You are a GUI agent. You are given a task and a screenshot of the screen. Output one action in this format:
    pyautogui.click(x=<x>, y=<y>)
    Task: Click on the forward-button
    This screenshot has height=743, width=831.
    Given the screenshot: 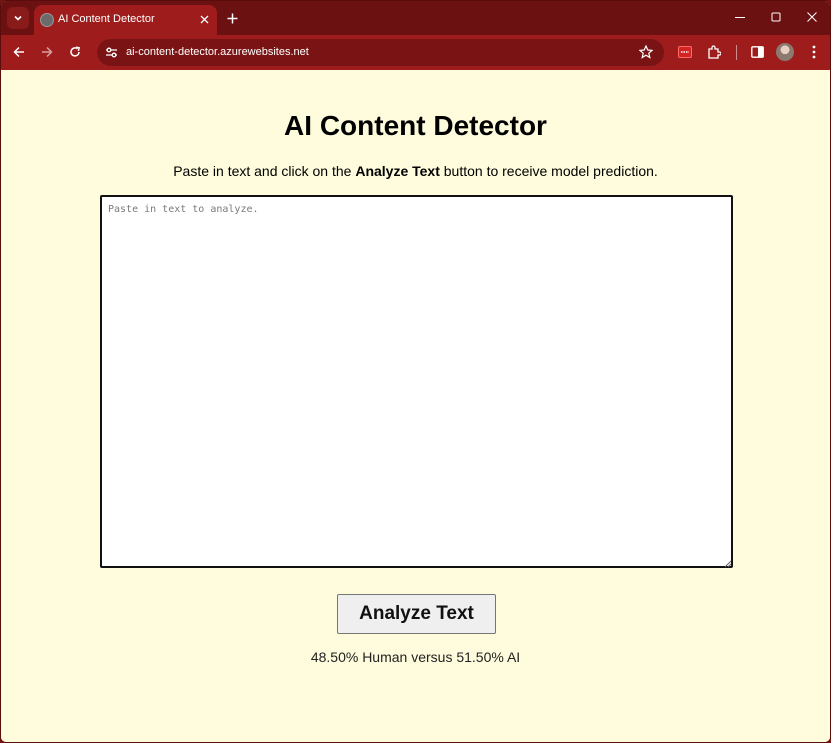 What is the action you would take?
    pyautogui.click(x=47, y=52)
    